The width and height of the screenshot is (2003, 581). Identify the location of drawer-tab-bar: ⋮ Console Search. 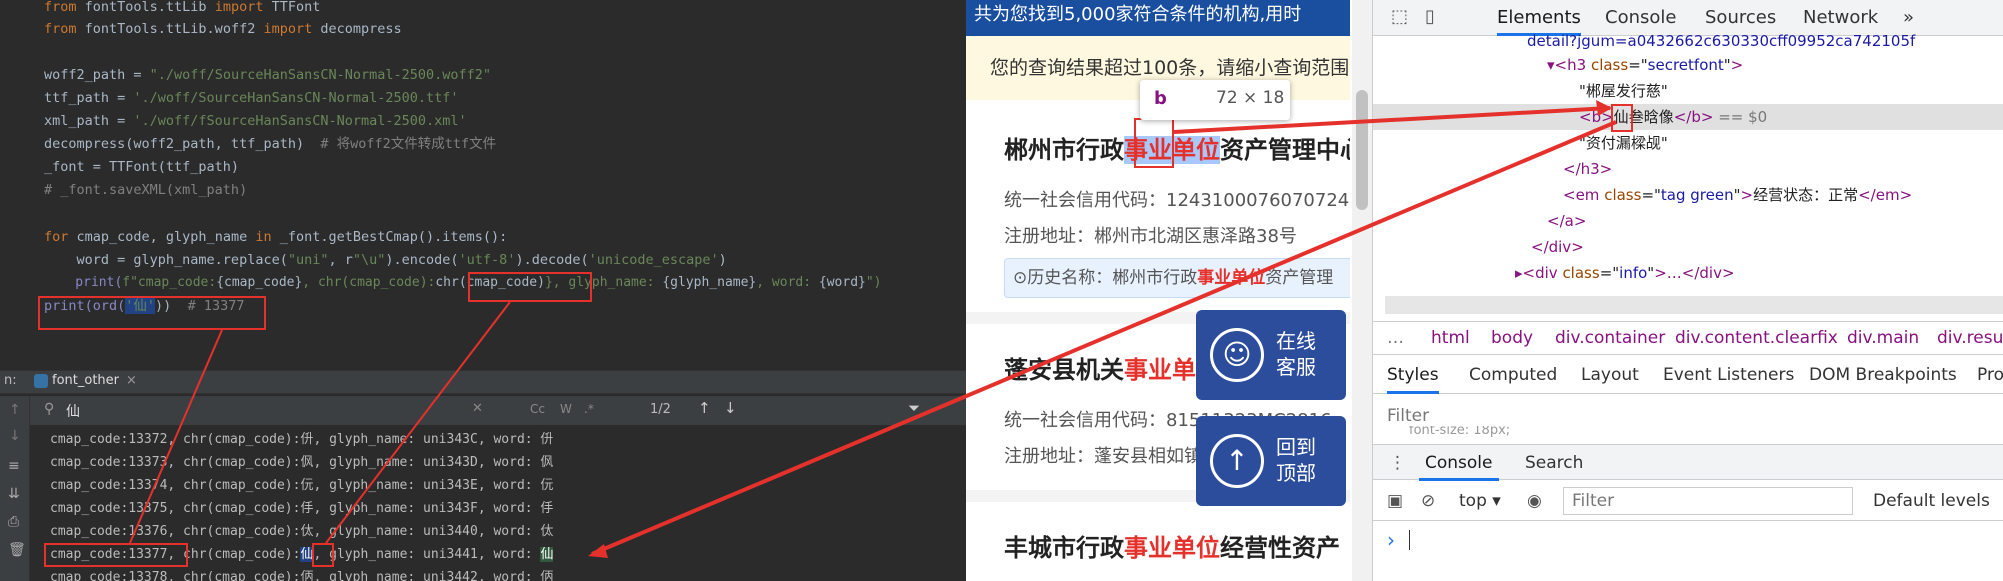
(1688, 462).